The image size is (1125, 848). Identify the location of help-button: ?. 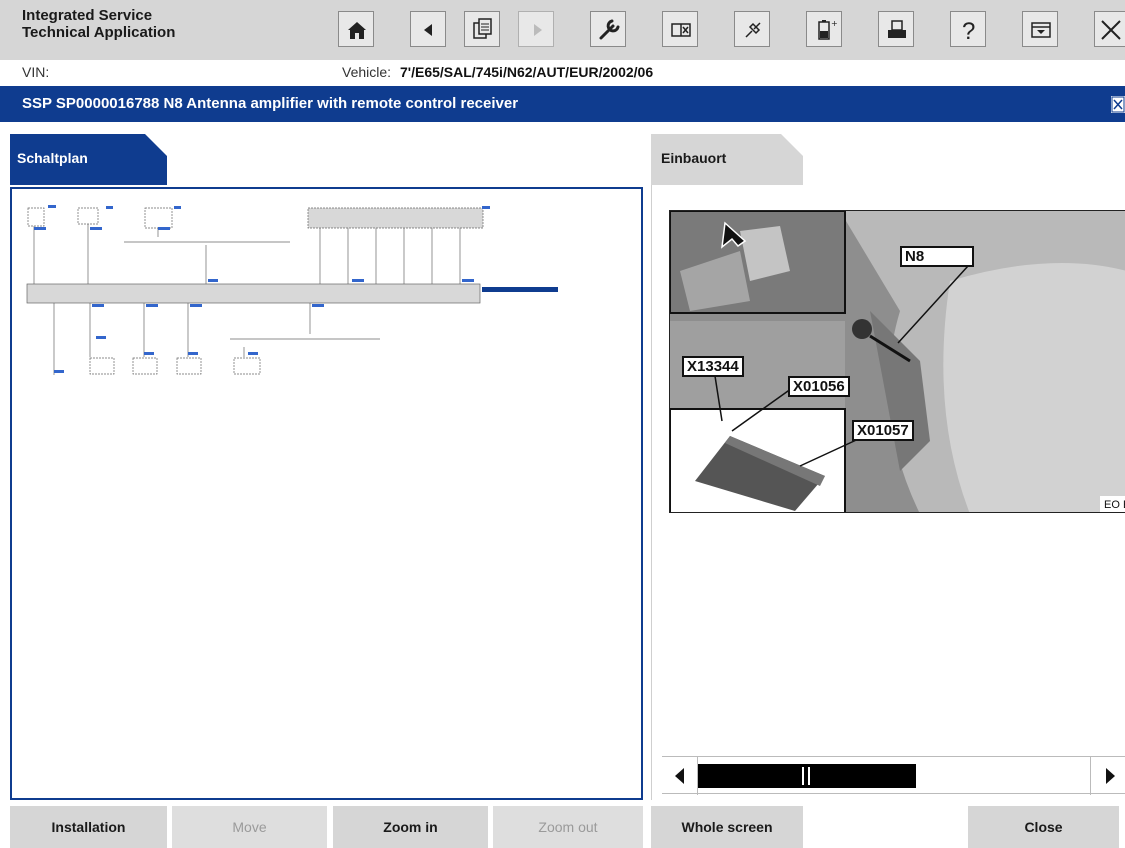
(968, 29).